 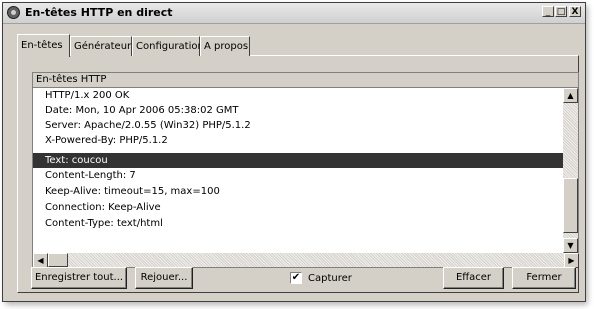 I want to click on horizontal-scroll-thumb, so click(x=58, y=260).